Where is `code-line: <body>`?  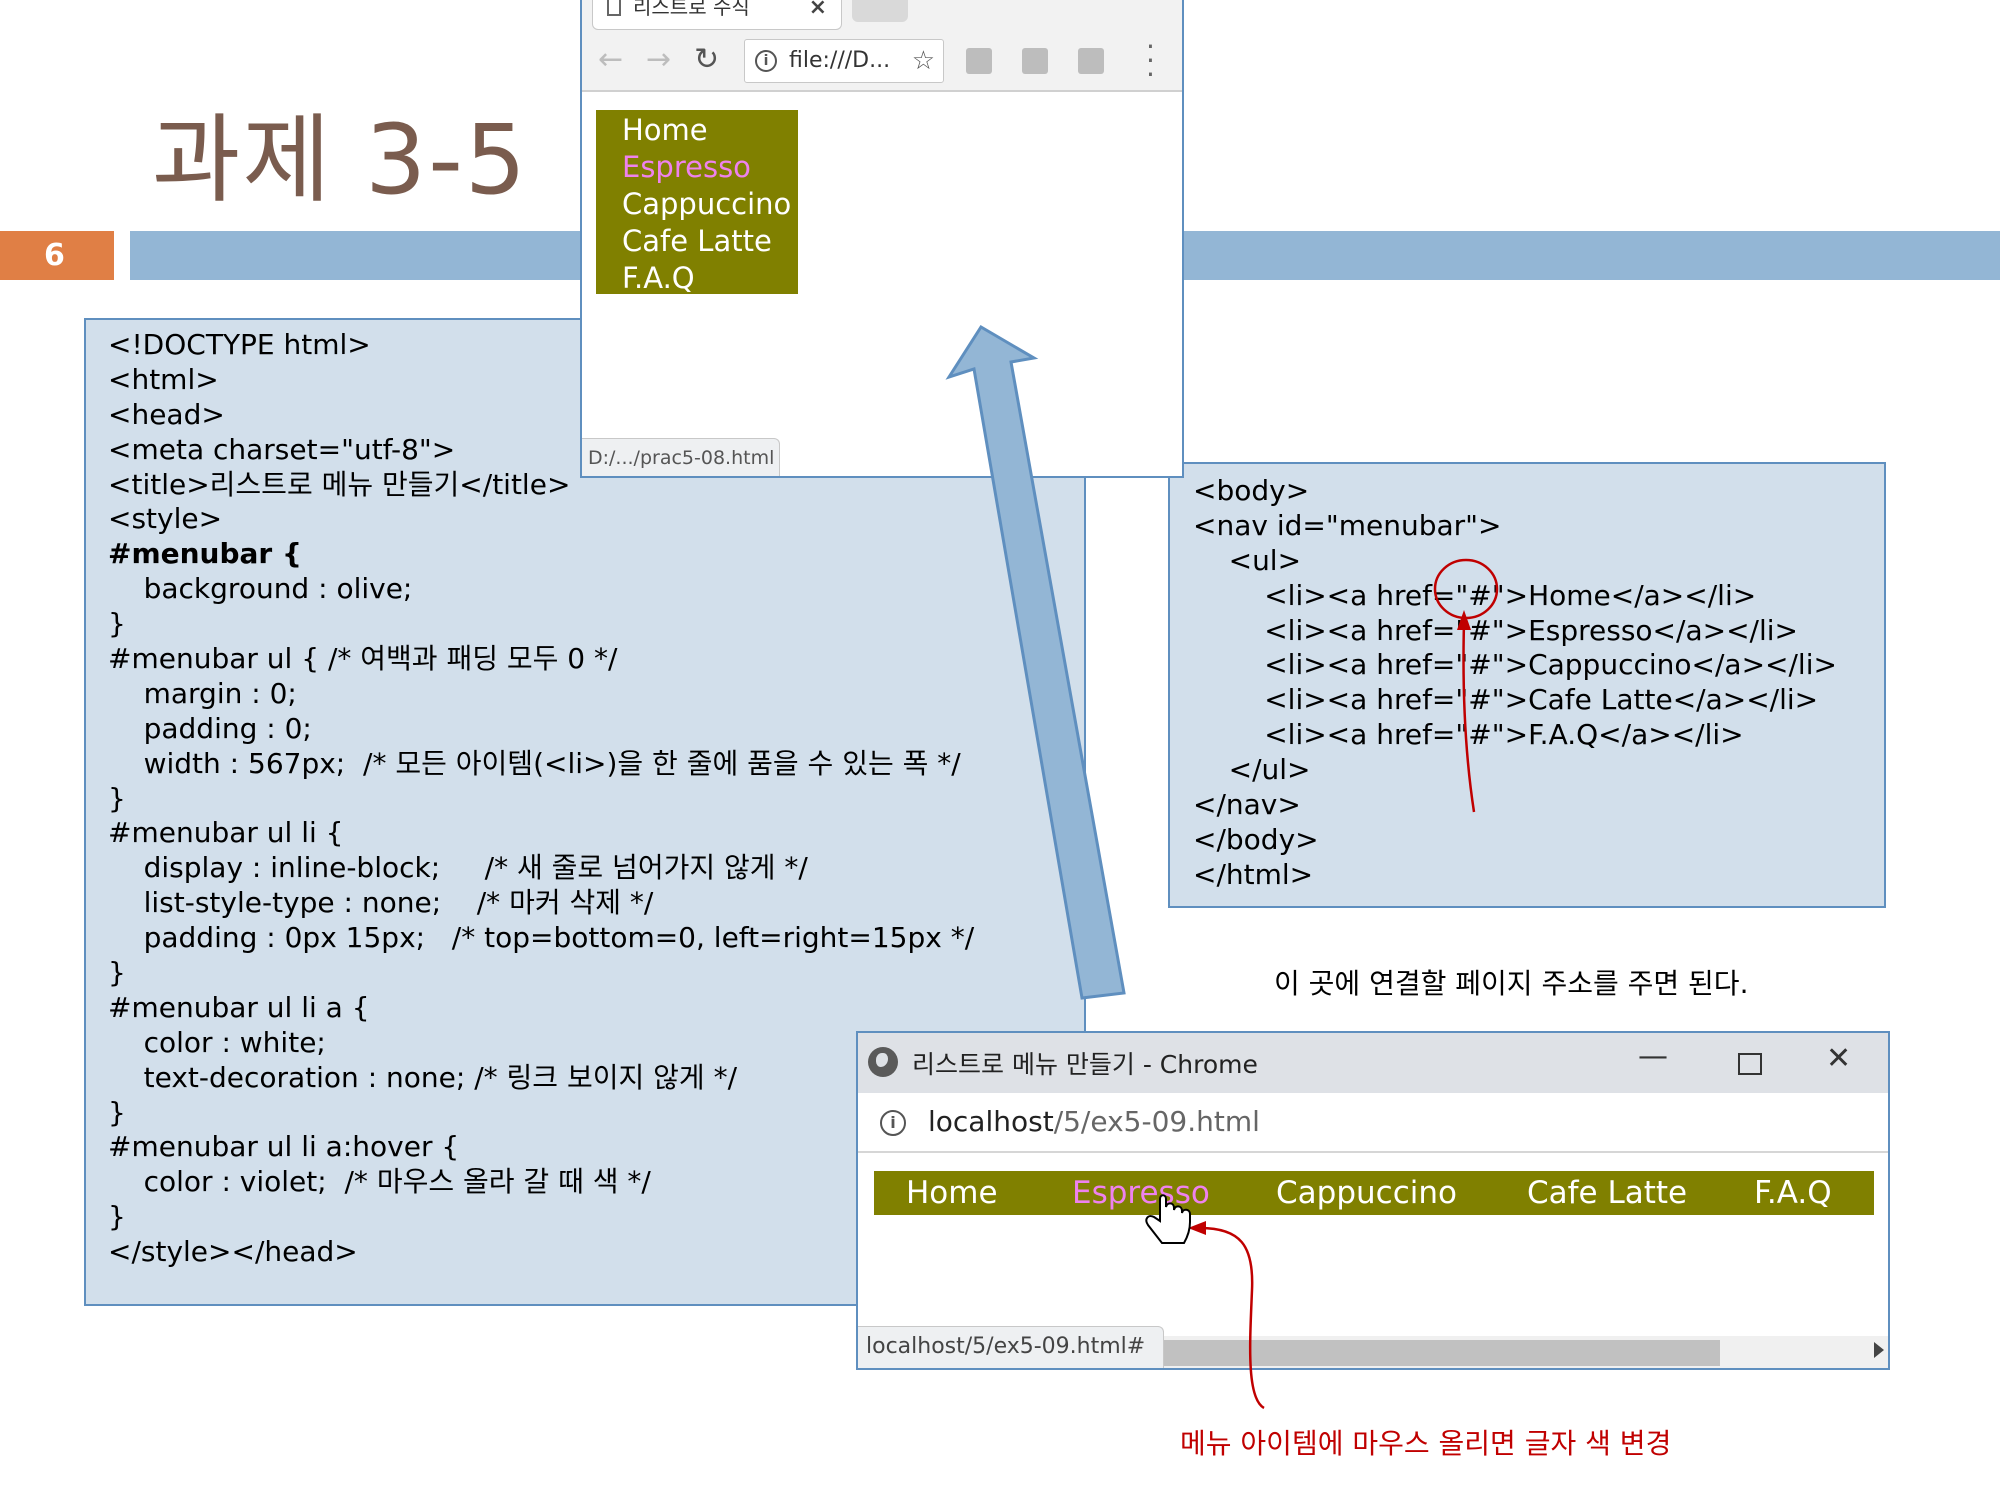 code-line: <body> is located at coordinates (1251, 490).